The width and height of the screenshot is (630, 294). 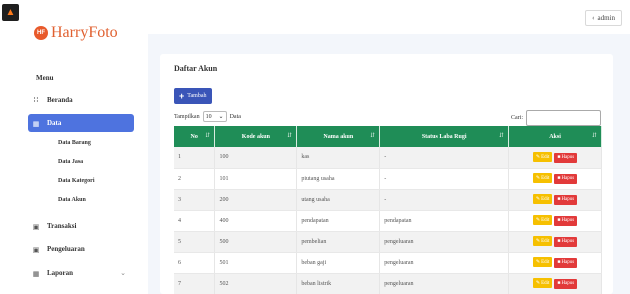 What do you see at coordinates (214, 116) in the screenshot?
I see `page-length-select: 10 ⌄` at bounding box center [214, 116].